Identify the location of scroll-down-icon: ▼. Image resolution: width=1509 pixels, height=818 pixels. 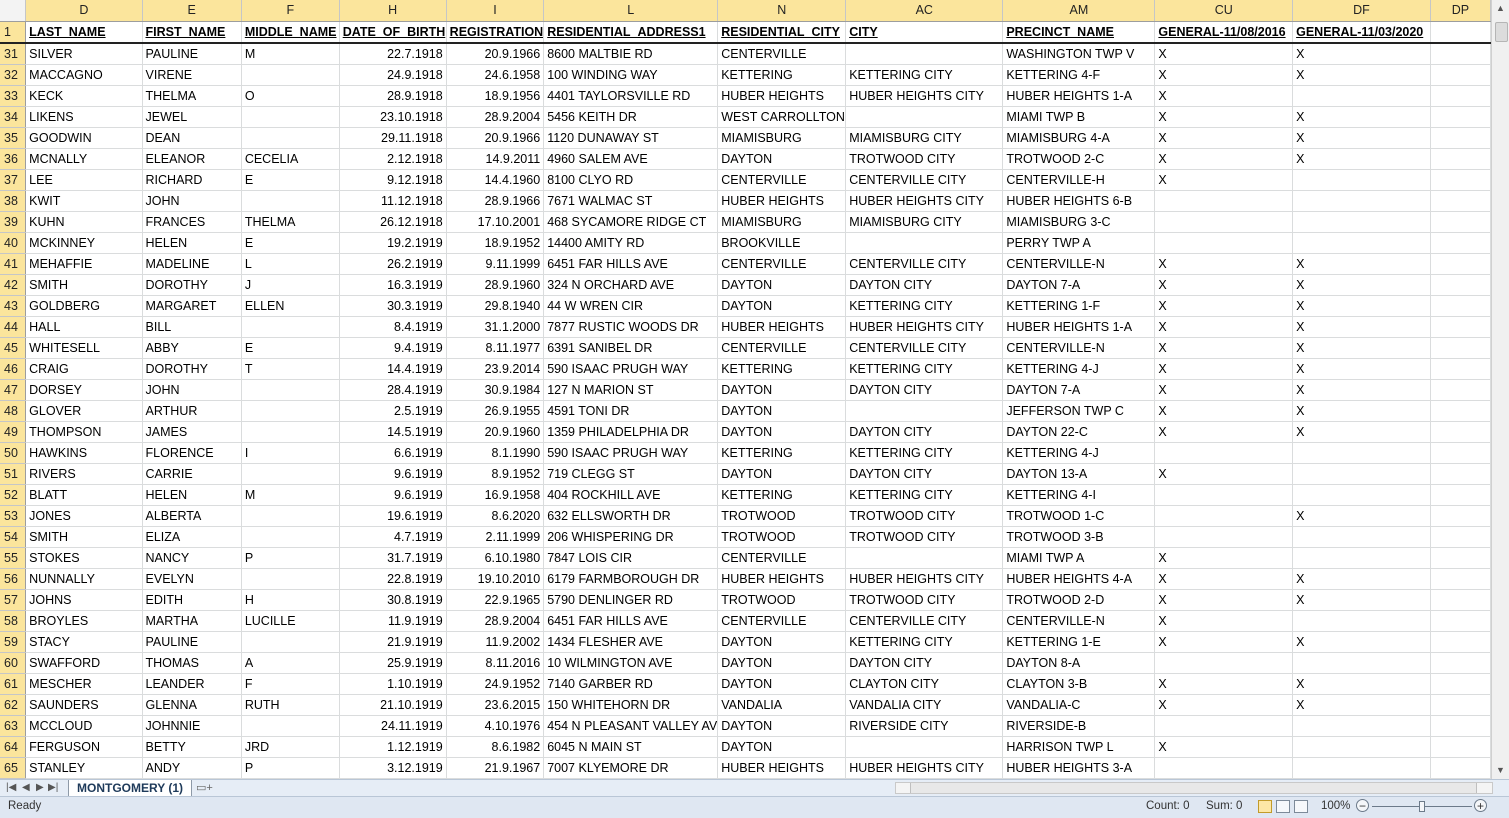
(1500, 770).